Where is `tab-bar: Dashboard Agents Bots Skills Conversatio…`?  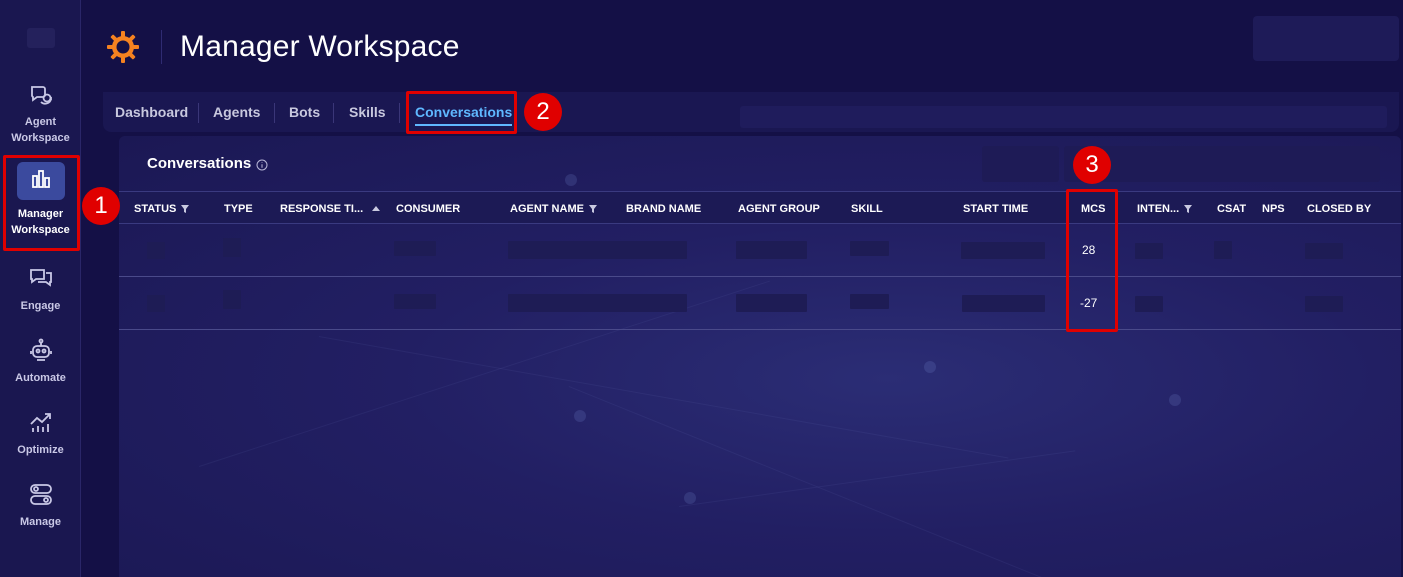
tab-bar: Dashboard Agents Bots Skills Conversatio… is located at coordinates (751, 112).